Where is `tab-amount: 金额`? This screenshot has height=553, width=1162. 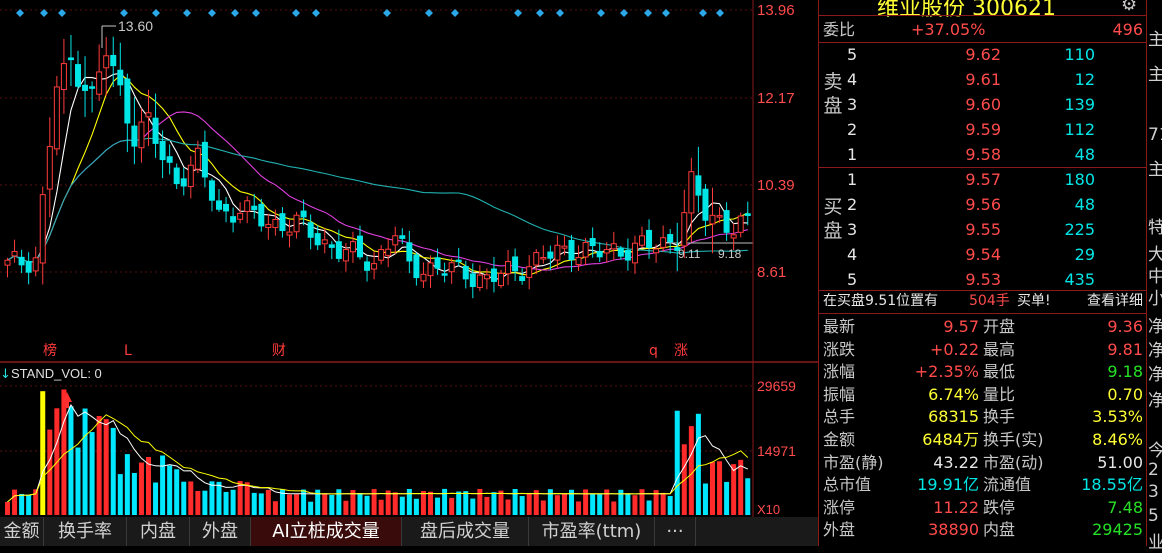
tab-amount: 金额 is located at coordinates (22, 531).